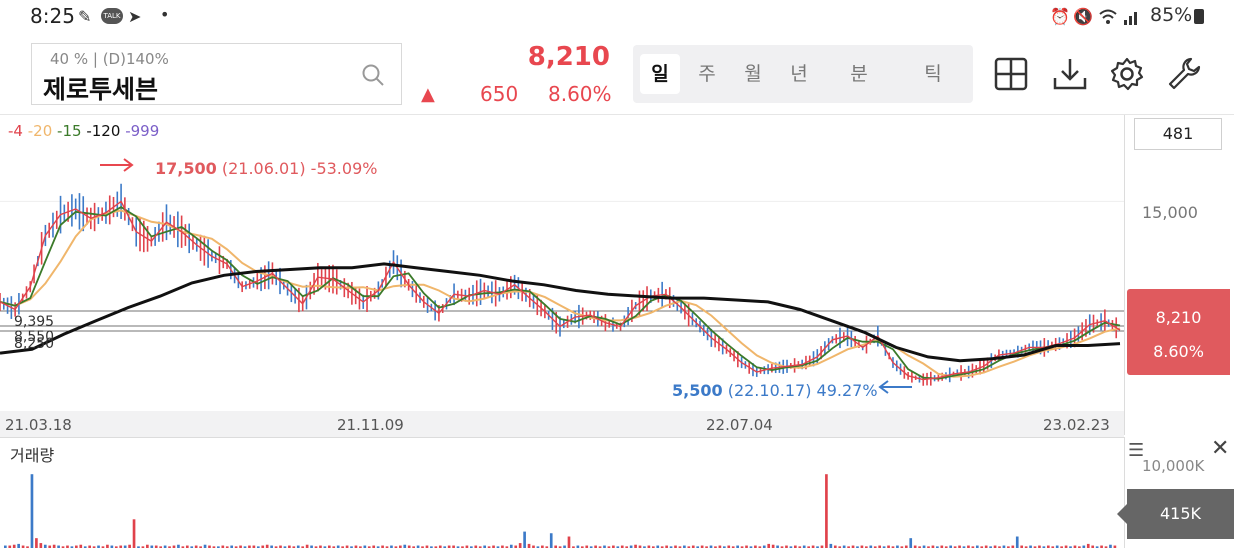  I want to click on notification-pencil-icon: ✎, so click(85, 16).